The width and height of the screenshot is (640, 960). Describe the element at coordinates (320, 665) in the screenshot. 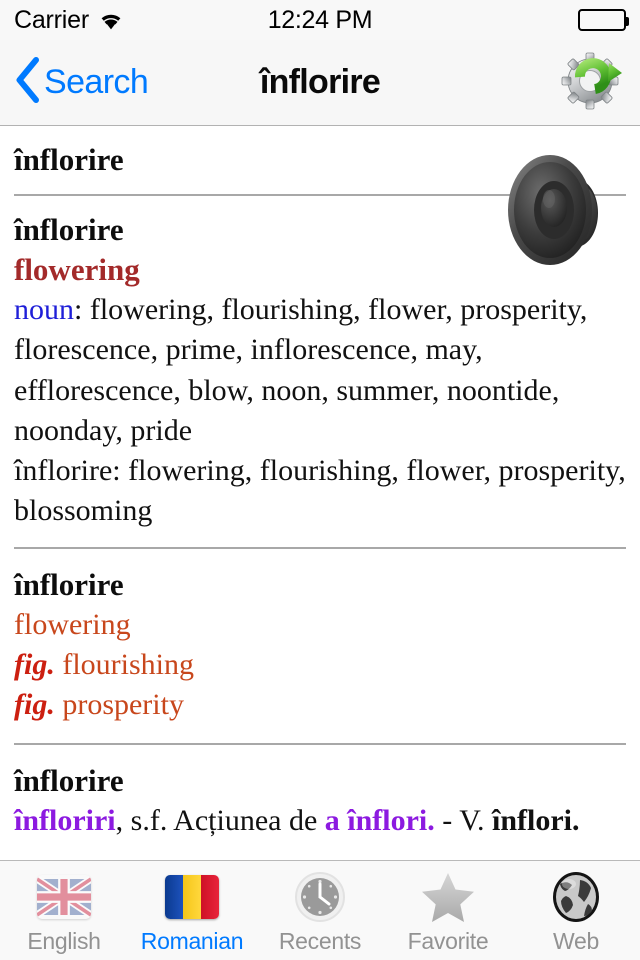

I see `sense-line: fig. flourishing` at that location.